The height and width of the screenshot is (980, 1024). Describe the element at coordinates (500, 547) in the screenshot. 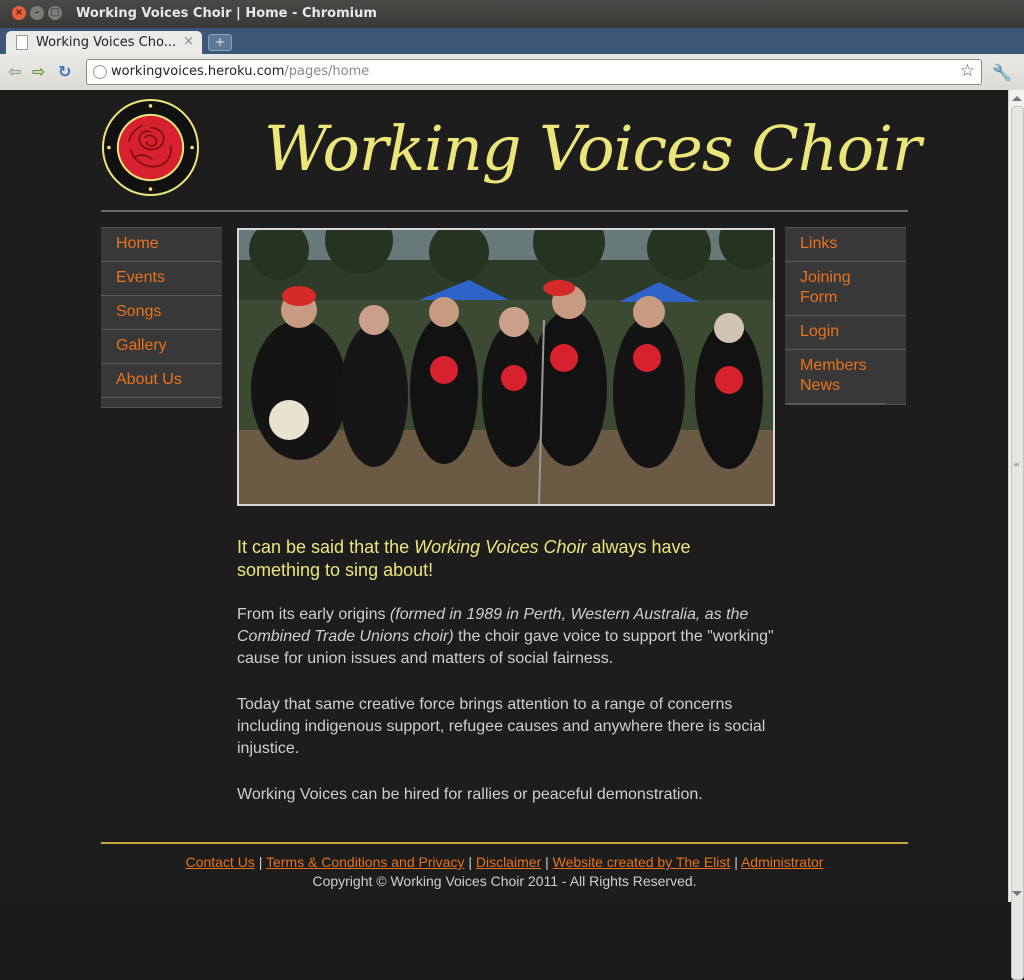

I see `lead-choir-name: Working Voices Choir` at that location.